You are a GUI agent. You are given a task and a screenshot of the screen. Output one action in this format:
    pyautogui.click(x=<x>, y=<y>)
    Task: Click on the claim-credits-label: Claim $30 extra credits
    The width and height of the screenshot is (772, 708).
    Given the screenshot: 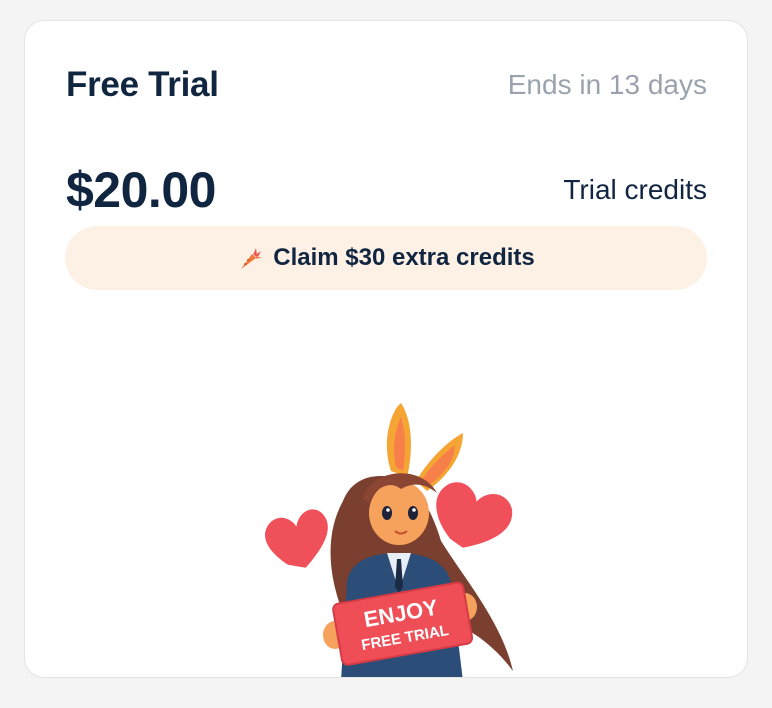 What is the action you would take?
    pyautogui.click(x=404, y=257)
    